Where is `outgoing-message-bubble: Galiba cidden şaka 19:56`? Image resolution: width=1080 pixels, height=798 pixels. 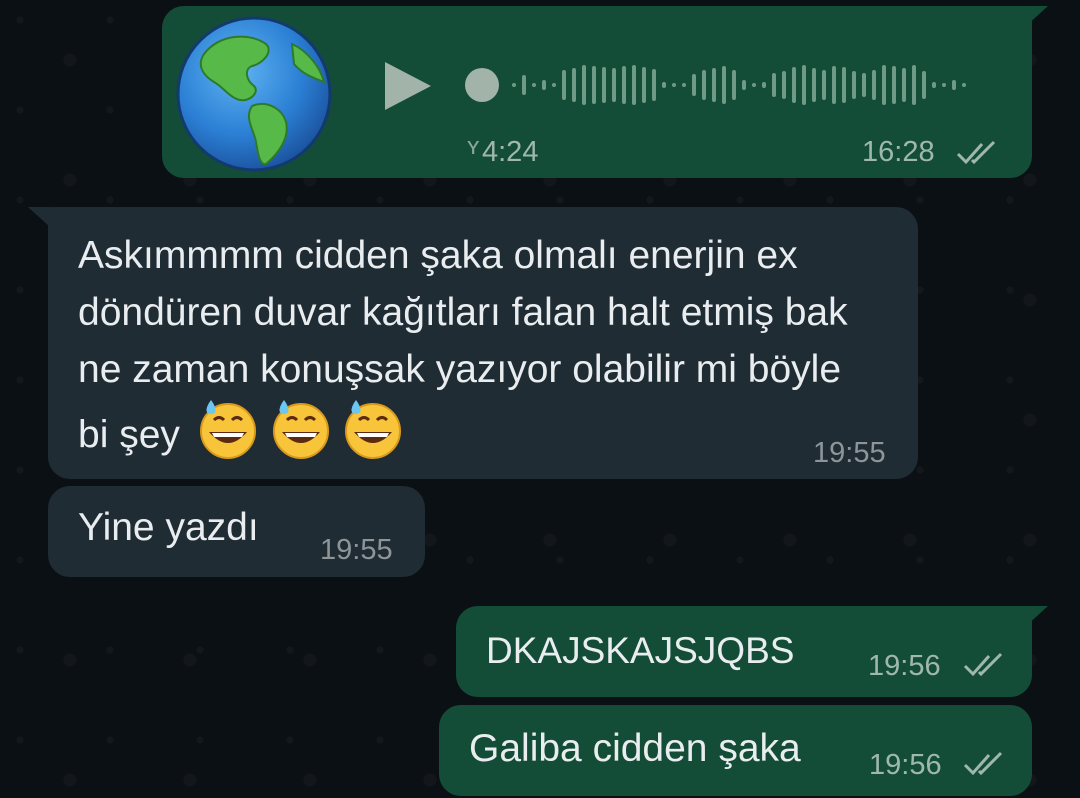 outgoing-message-bubble: Galiba cidden şaka 19:56 is located at coordinates (735, 750).